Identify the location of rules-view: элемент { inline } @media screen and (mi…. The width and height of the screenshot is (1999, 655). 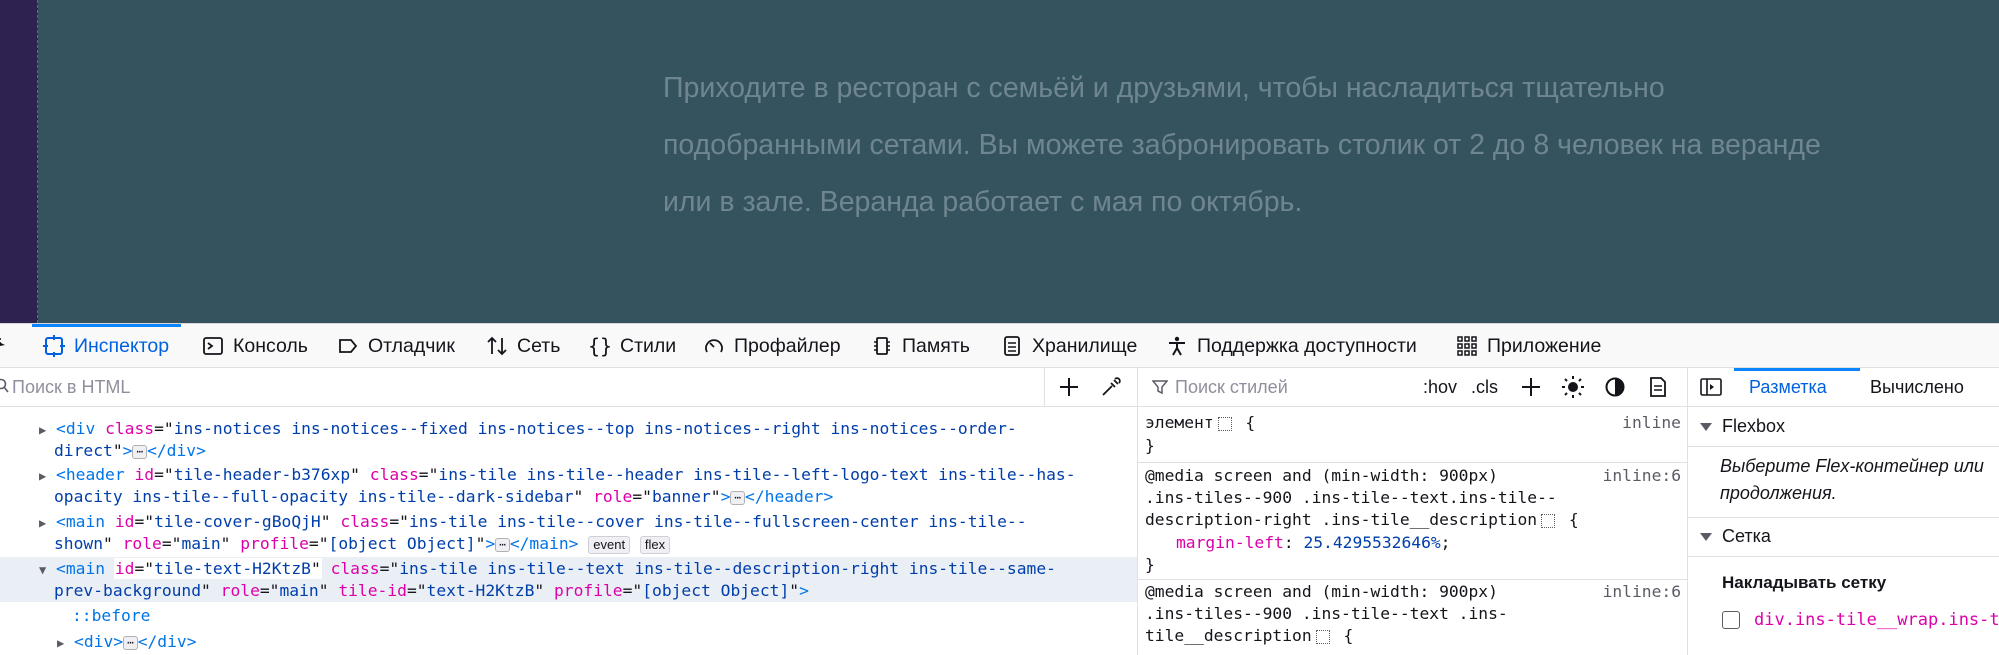
(1412, 531).